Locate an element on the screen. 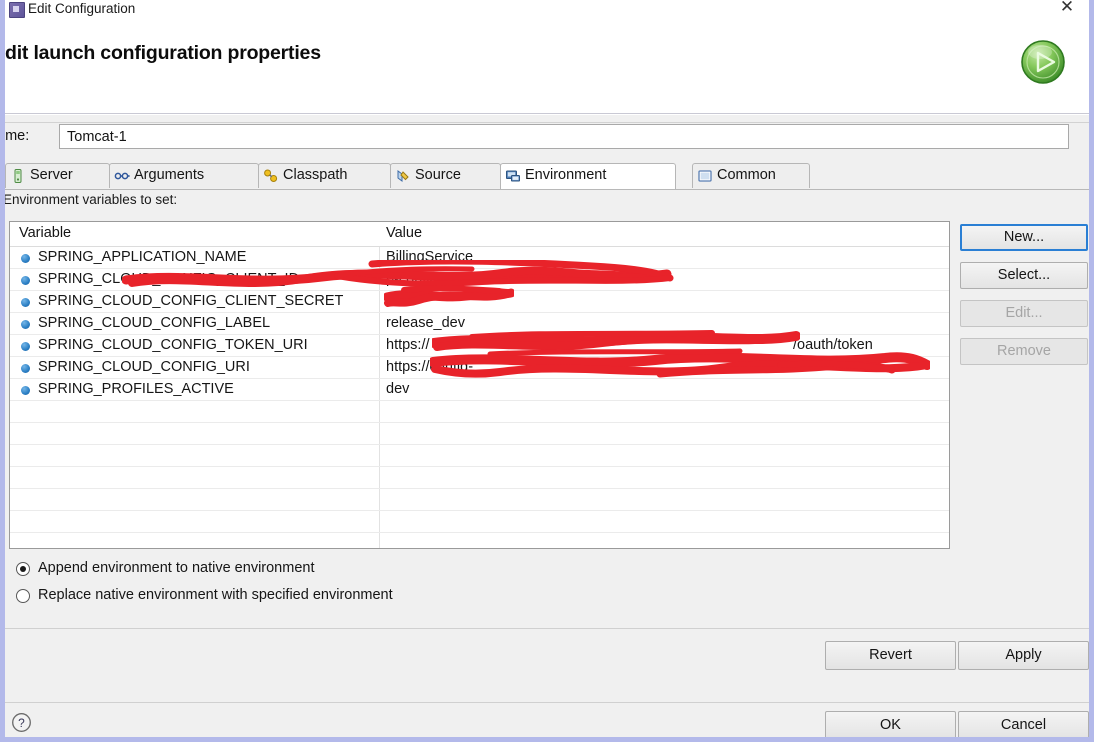 This screenshot has width=1094, height=742. environment-icon is located at coordinates (513, 176).